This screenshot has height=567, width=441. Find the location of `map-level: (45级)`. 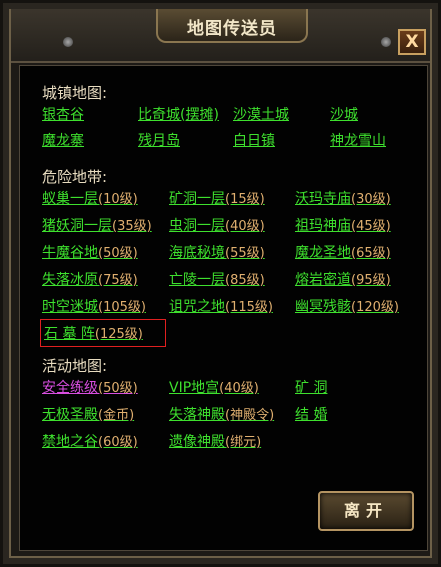

map-level: (45级) is located at coordinates (371, 226).